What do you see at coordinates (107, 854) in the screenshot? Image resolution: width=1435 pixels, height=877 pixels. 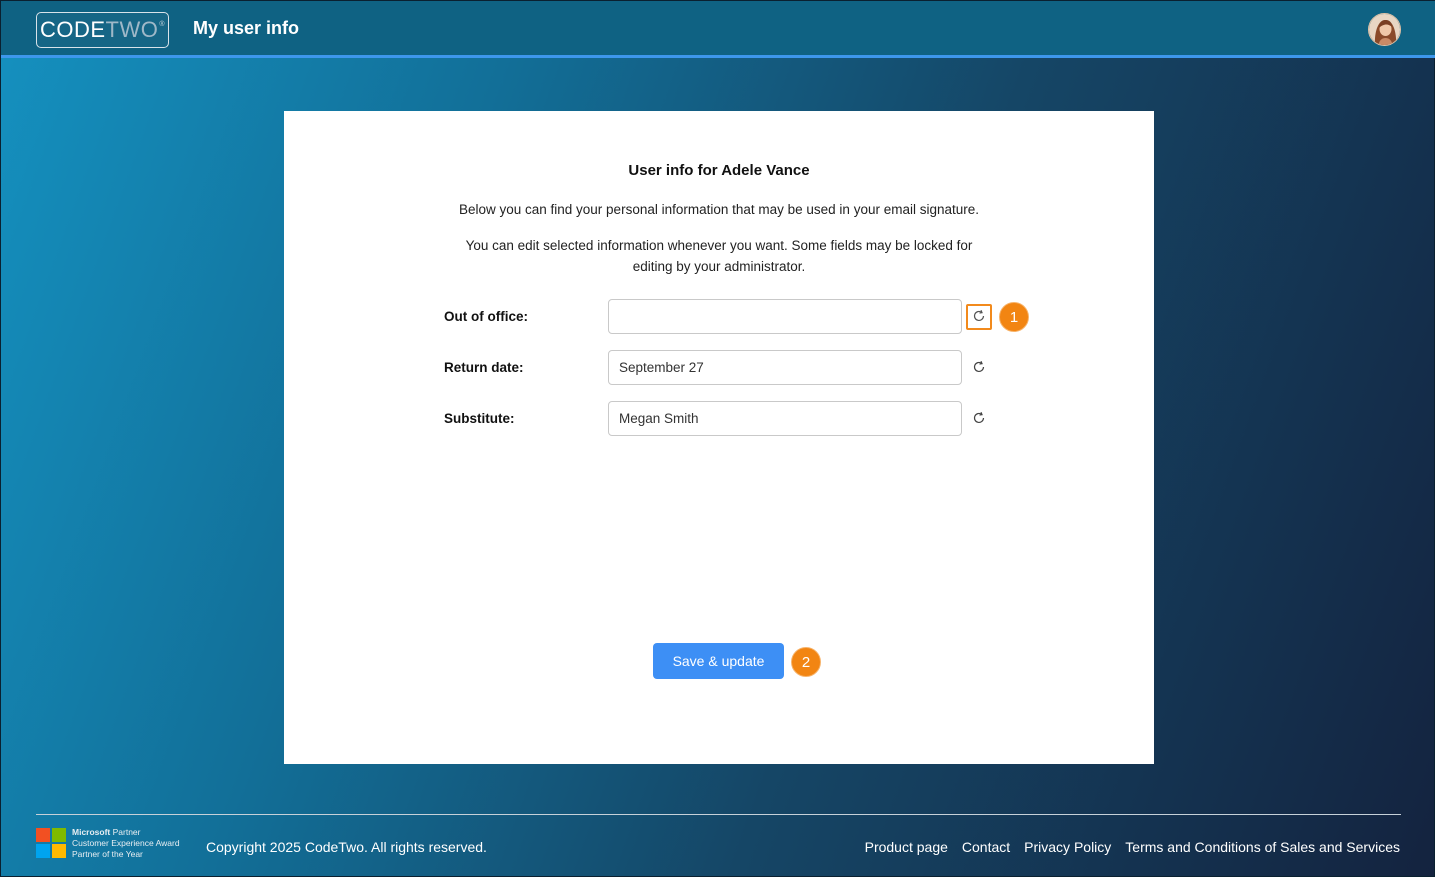 I see `ms-partner-year-line: Partner of the Year` at bounding box center [107, 854].